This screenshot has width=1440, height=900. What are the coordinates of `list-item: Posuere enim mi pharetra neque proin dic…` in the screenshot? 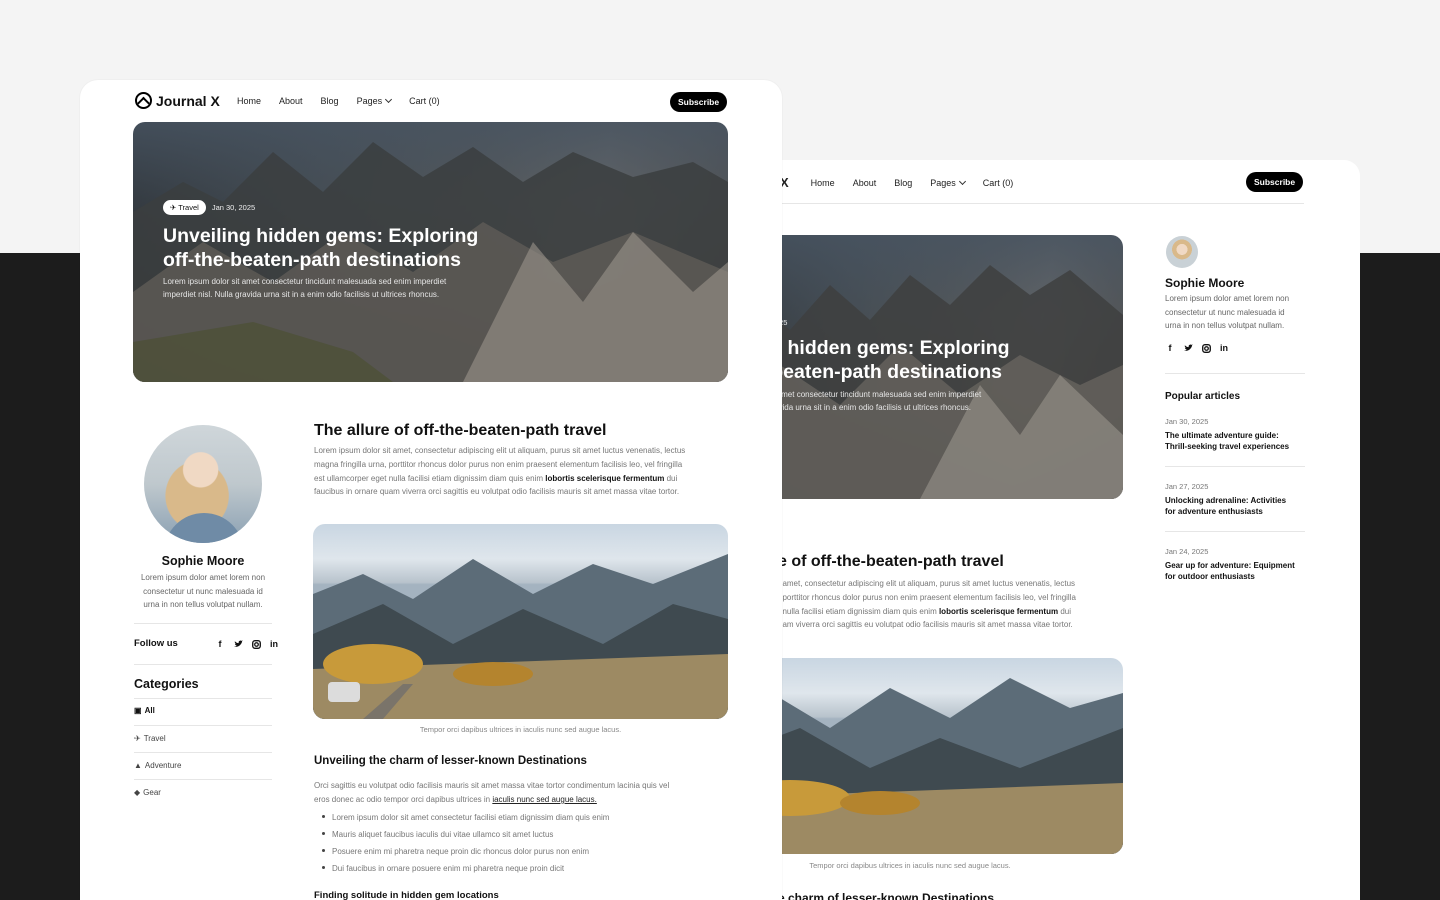 It's located at (464, 853).